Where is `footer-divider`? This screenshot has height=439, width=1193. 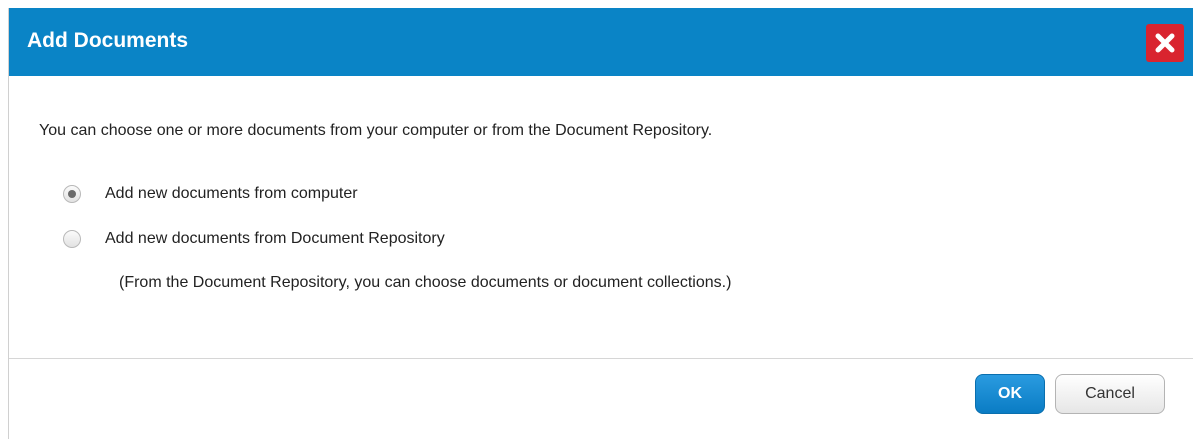 footer-divider is located at coordinates (601, 358).